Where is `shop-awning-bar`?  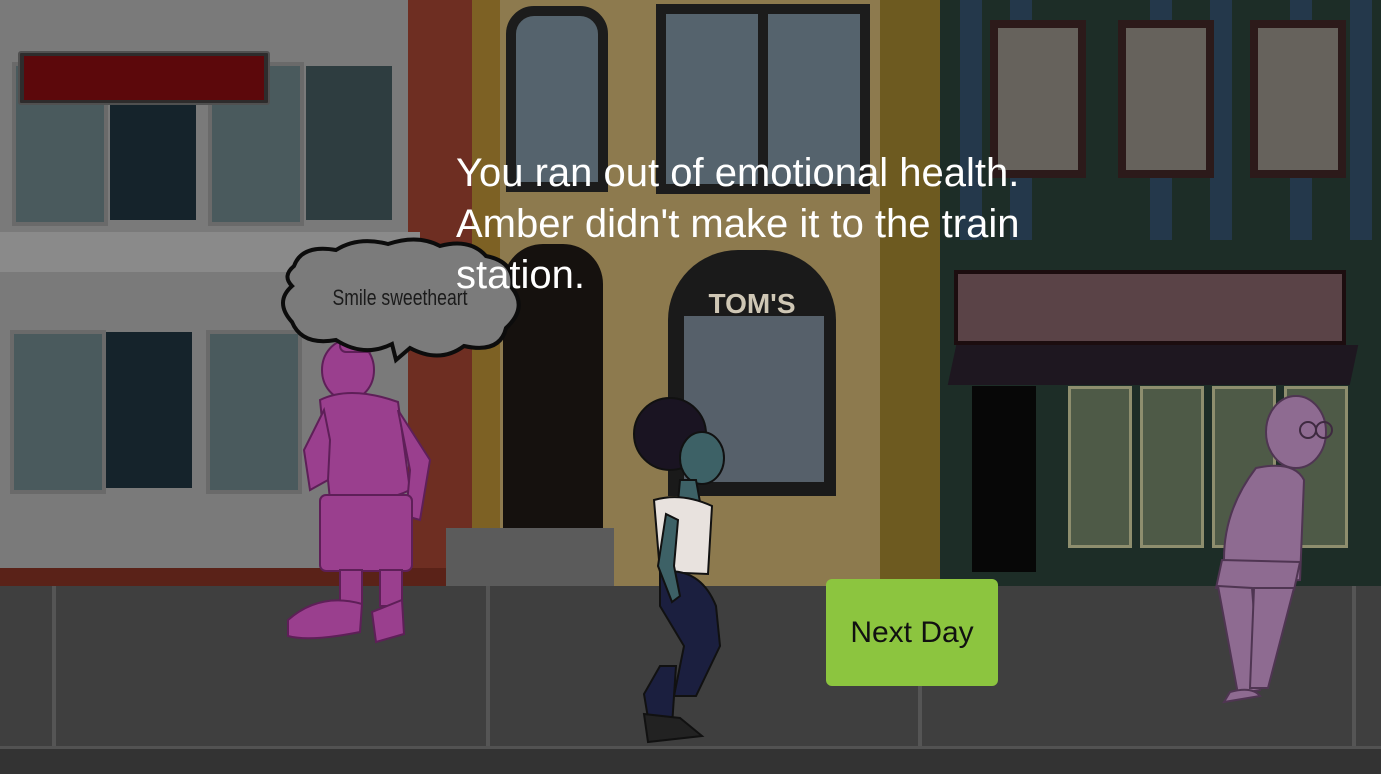 shop-awning-bar is located at coordinates (1153, 365).